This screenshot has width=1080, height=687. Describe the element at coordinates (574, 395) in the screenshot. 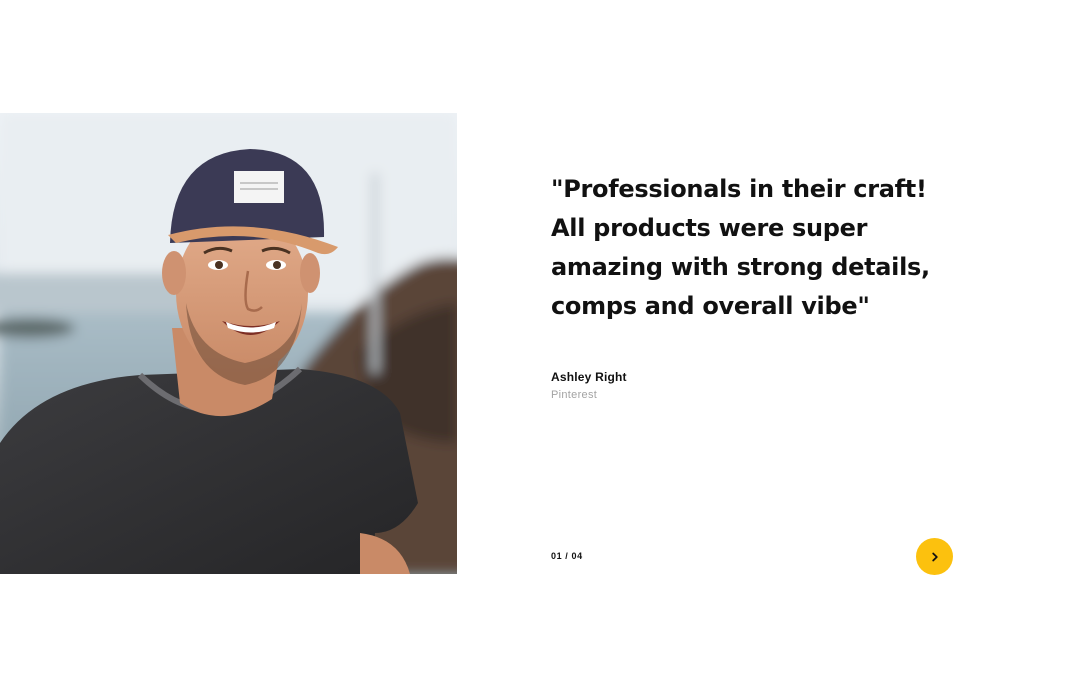

I see `author-company: Pinterest` at that location.